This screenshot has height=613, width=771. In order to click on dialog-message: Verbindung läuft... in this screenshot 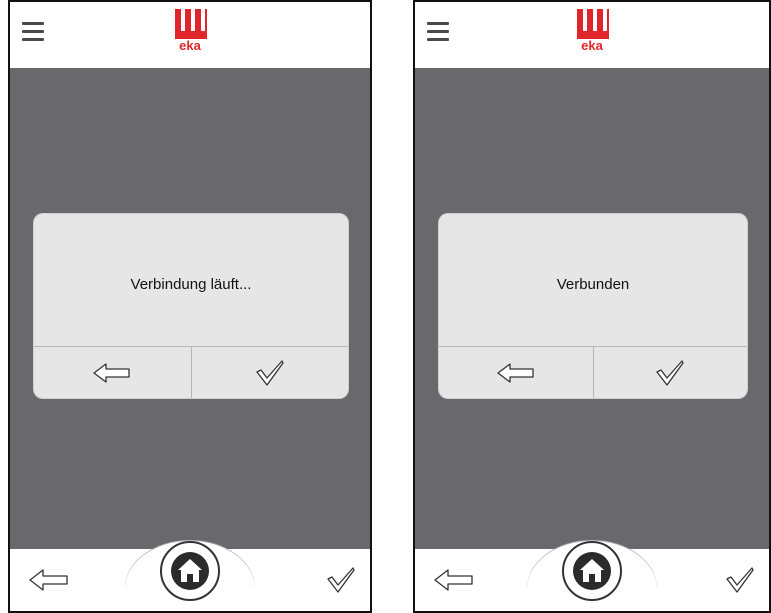, I will do `click(191, 284)`.